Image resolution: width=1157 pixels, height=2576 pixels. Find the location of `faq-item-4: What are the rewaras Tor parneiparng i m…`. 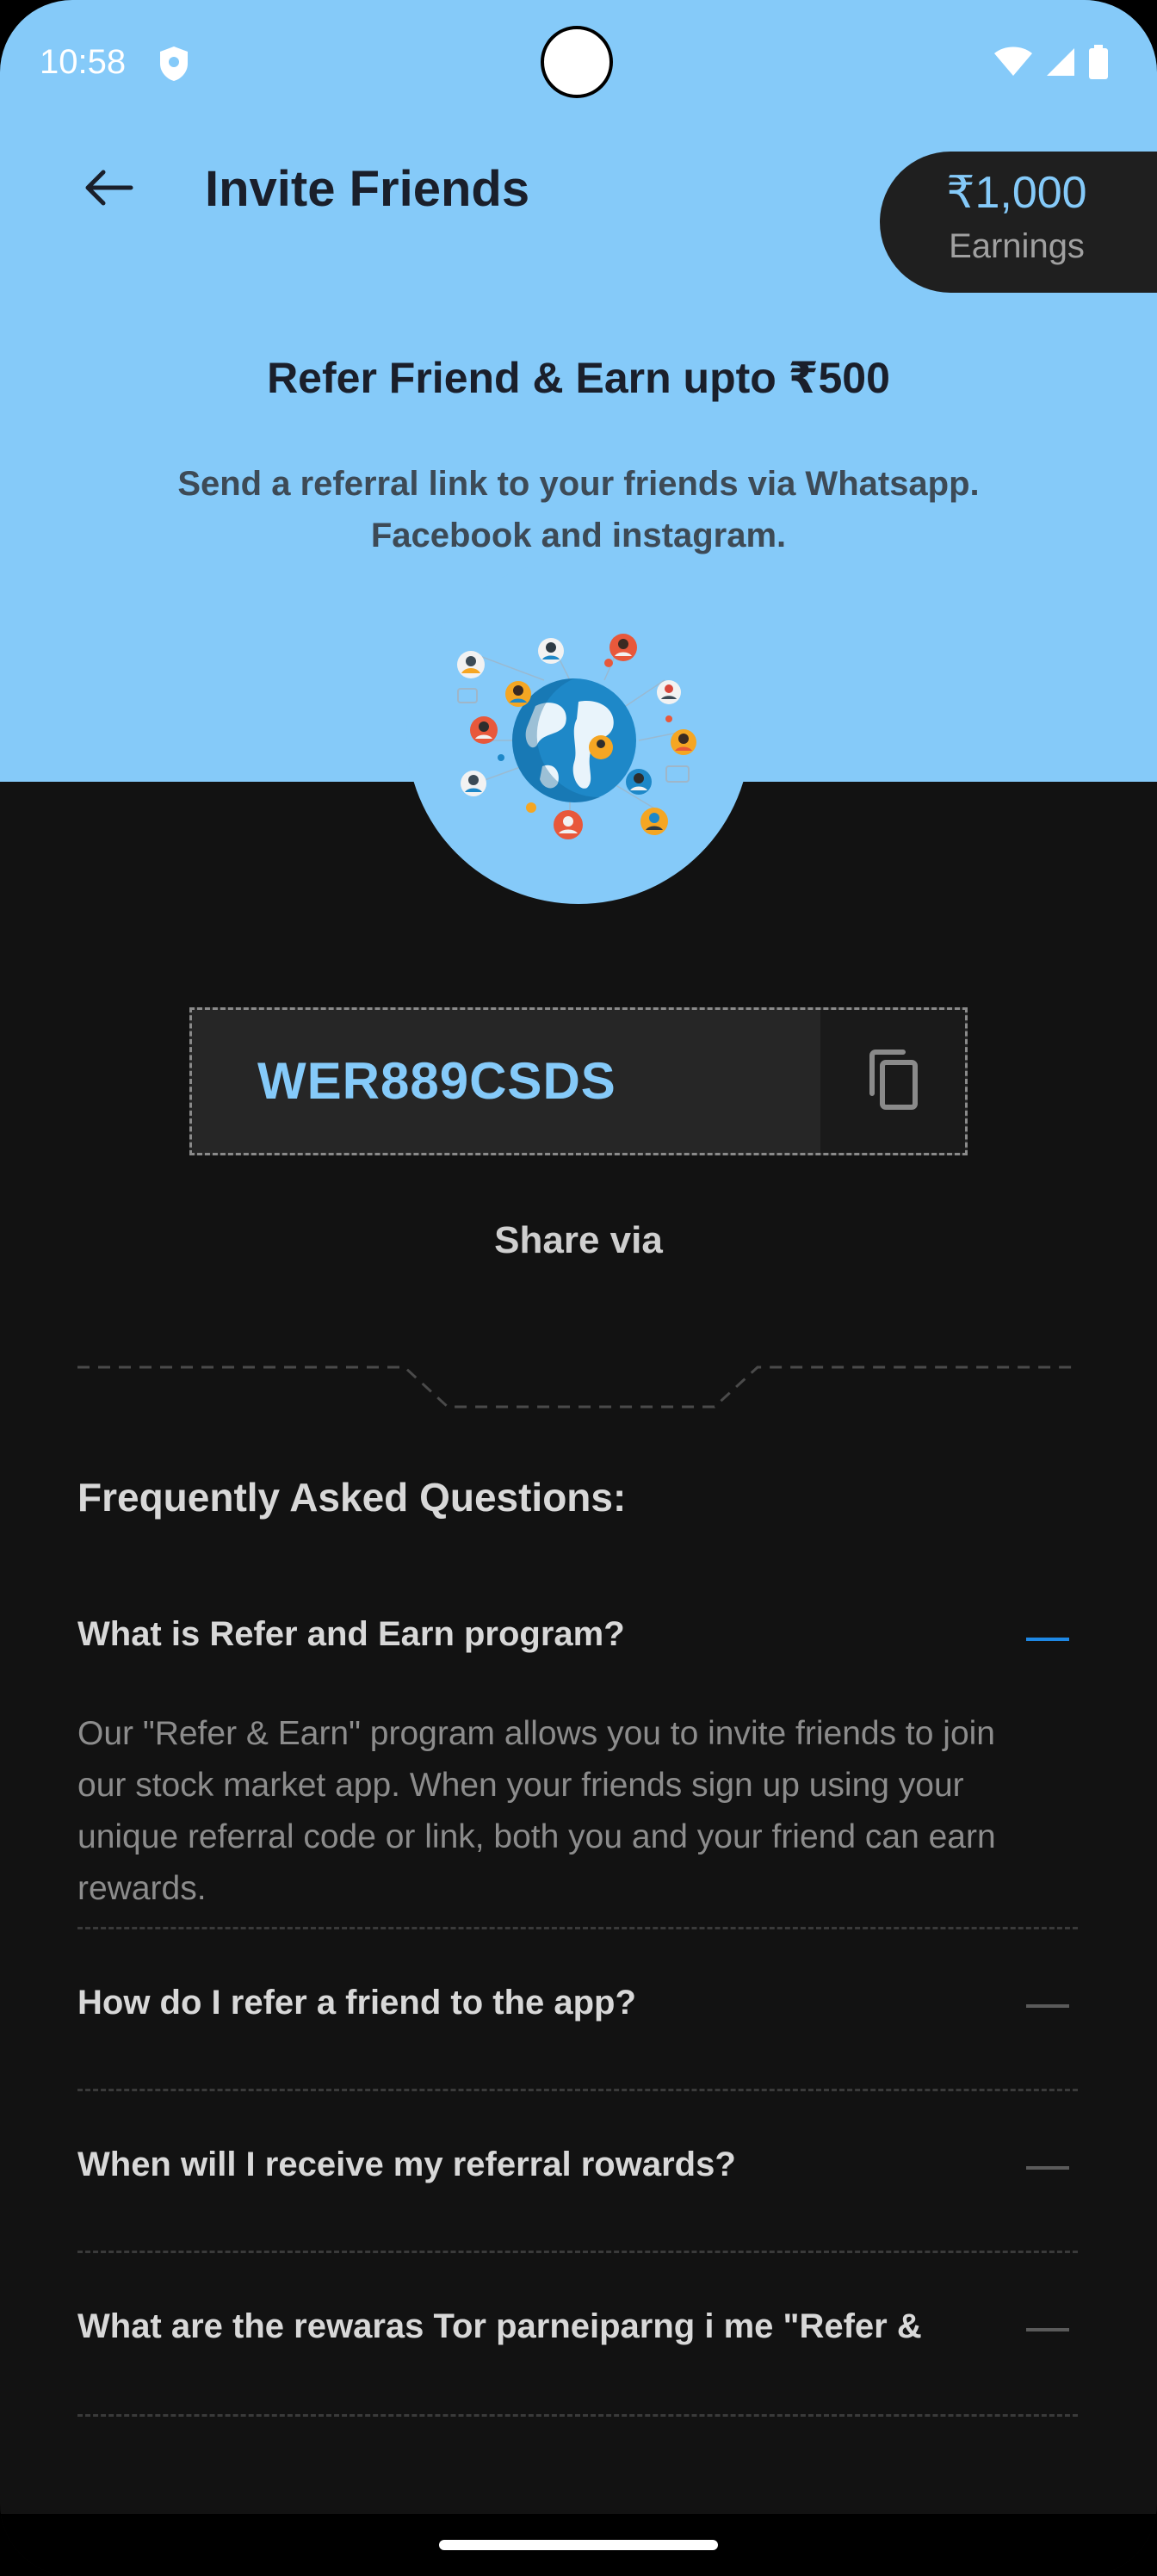

faq-item-4: What are the rewaras Tor parneiparng i m… is located at coordinates (578, 2327).